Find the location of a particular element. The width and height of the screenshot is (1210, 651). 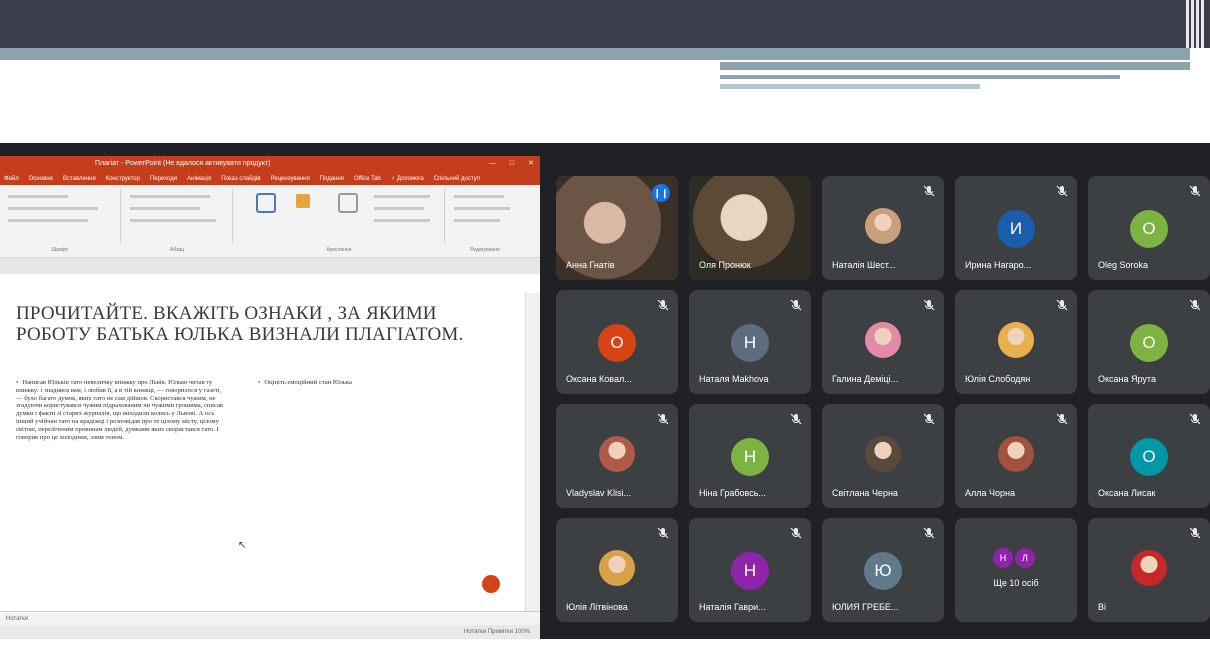

participant-name: Алла Чорна is located at coordinates (990, 493).